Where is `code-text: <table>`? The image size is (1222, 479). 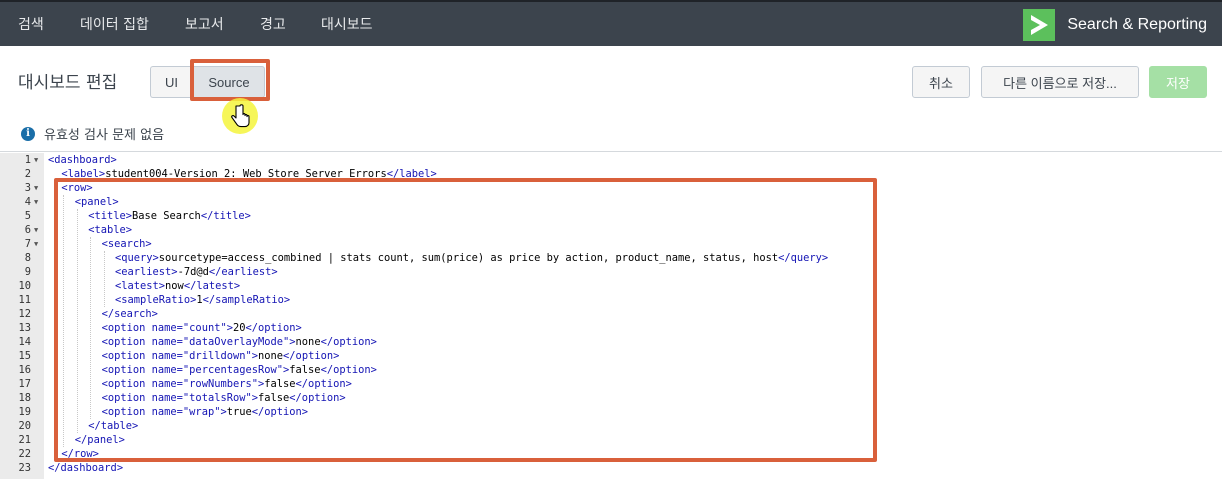
code-text: <table> is located at coordinates (110, 230).